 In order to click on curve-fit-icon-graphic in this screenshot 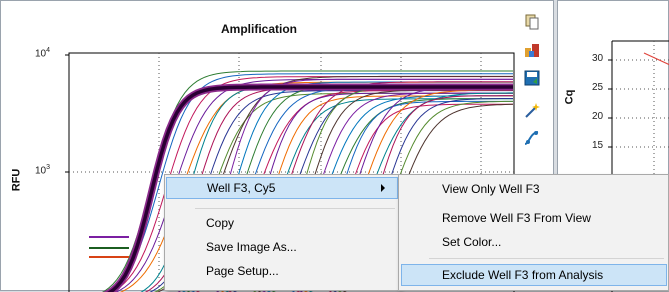, I will do `click(532, 138)`.